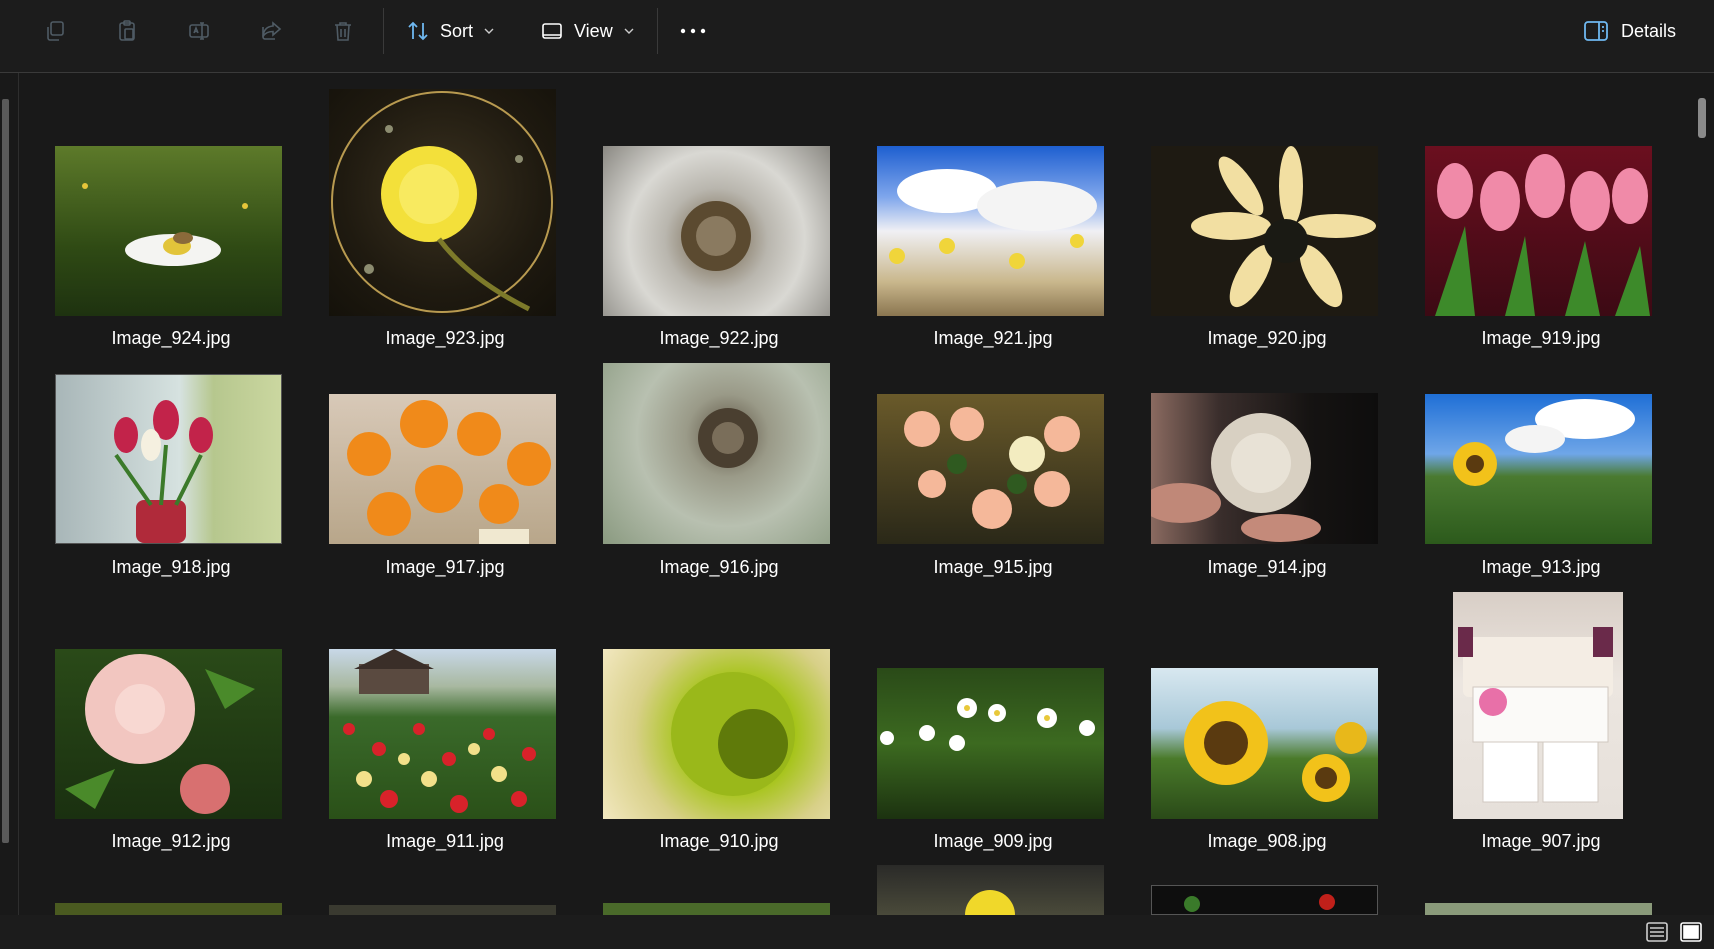  I want to click on share-icon, so click(271, 31).